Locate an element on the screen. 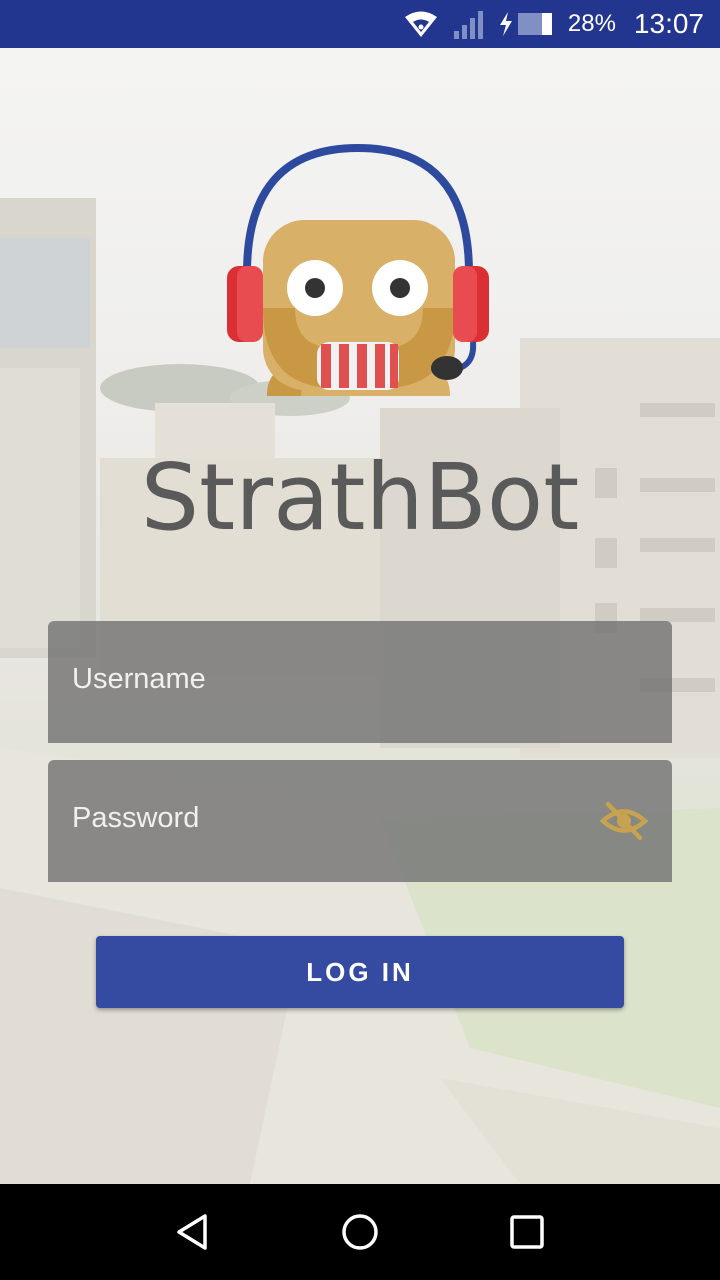 Image resolution: width=720 pixels, height=1280 pixels. wifi-icon is located at coordinates (421, 24).